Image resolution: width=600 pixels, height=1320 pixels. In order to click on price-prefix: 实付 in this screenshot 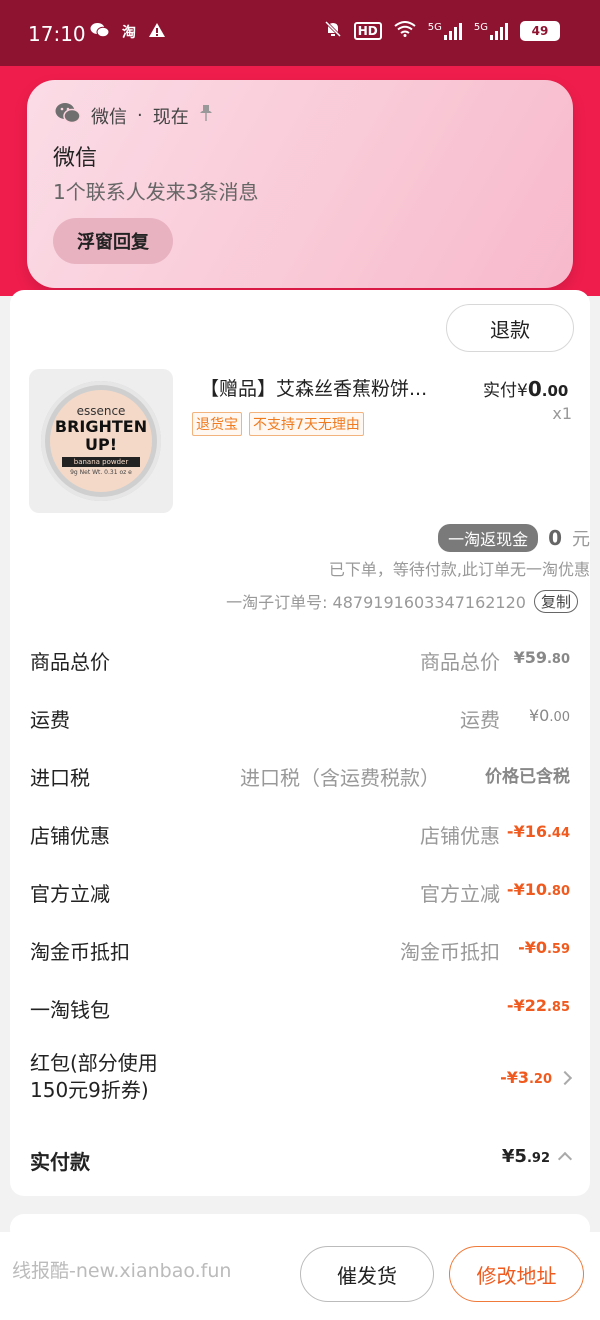, I will do `click(500, 391)`.